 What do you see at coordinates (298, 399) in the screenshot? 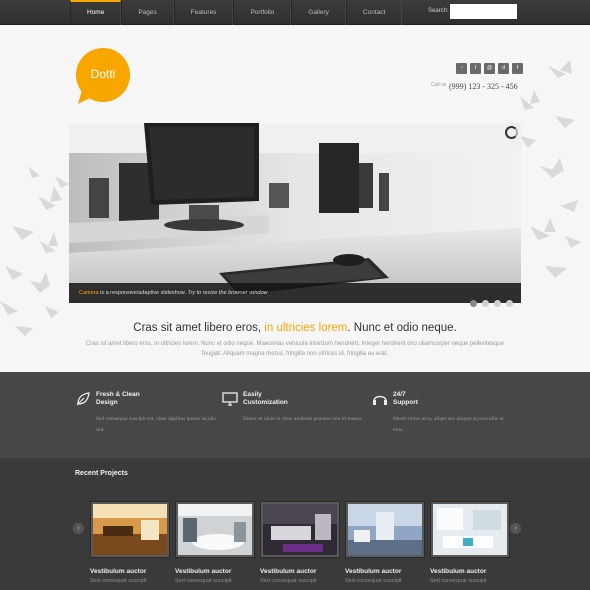
I see `feature-title: Easily Customization` at bounding box center [298, 399].